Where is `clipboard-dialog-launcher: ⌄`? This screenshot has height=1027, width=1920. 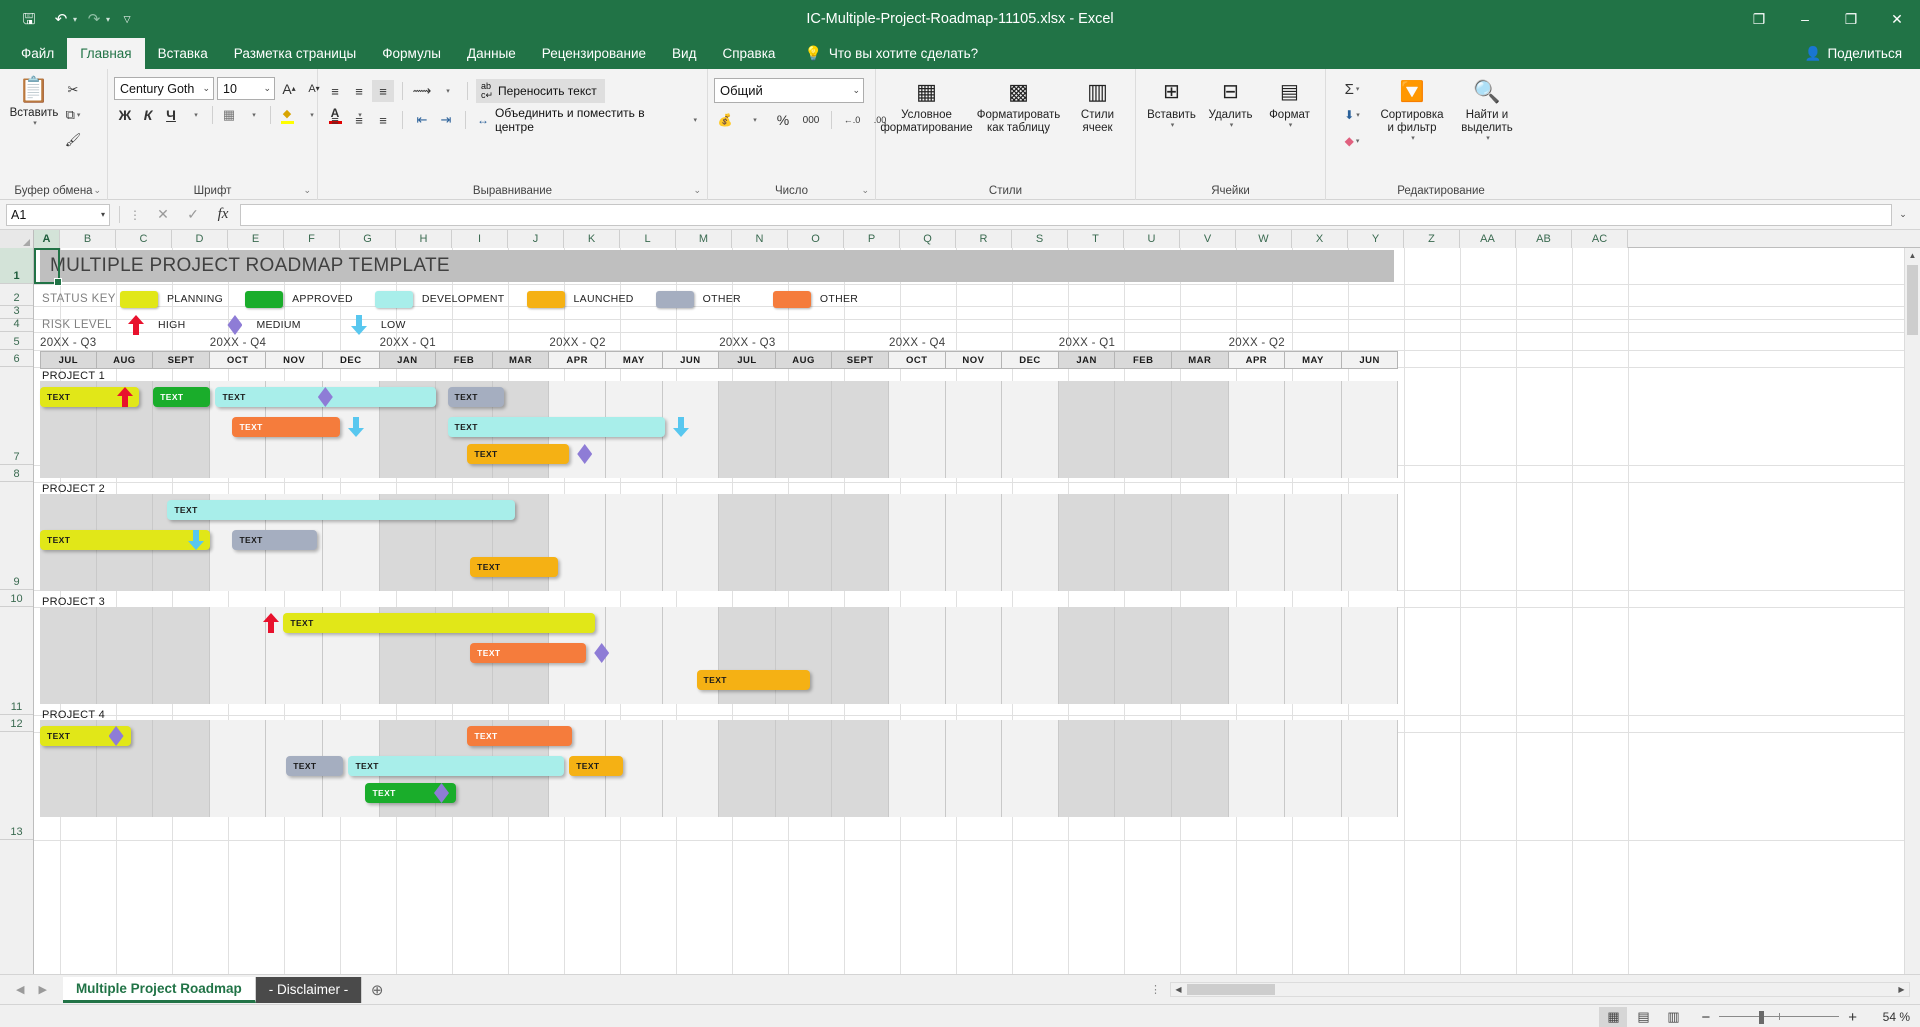
clipboard-dialog-launcher: ⌄ is located at coordinates (97, 190).